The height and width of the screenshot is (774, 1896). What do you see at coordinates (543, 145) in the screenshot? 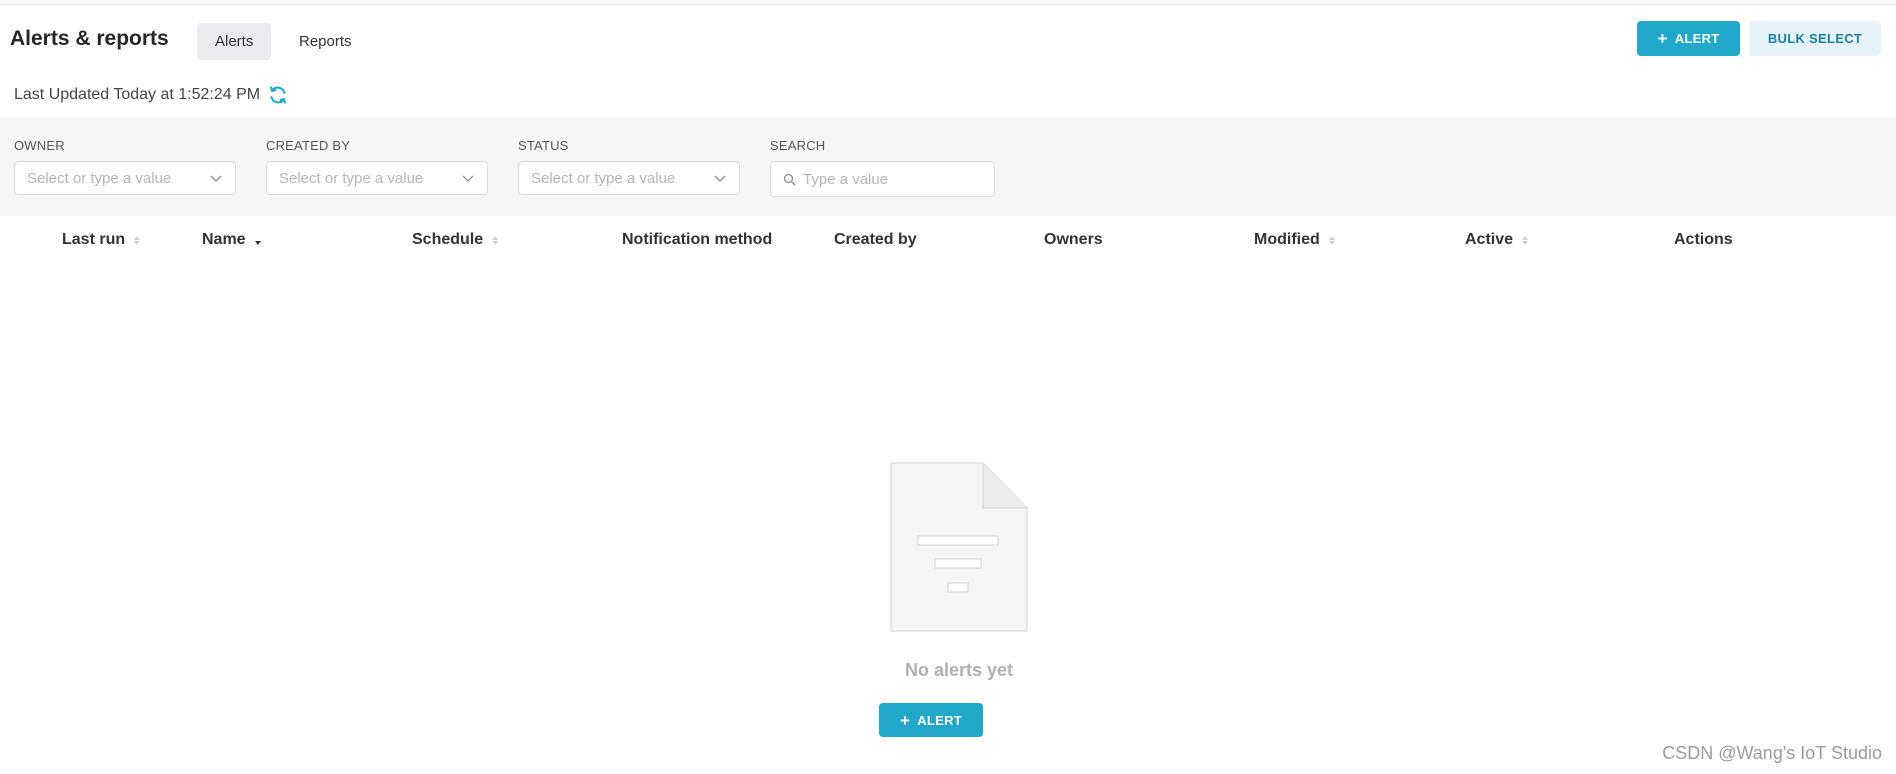
I see `status-filter-label: STATUS` at bounding box center [543, 145].